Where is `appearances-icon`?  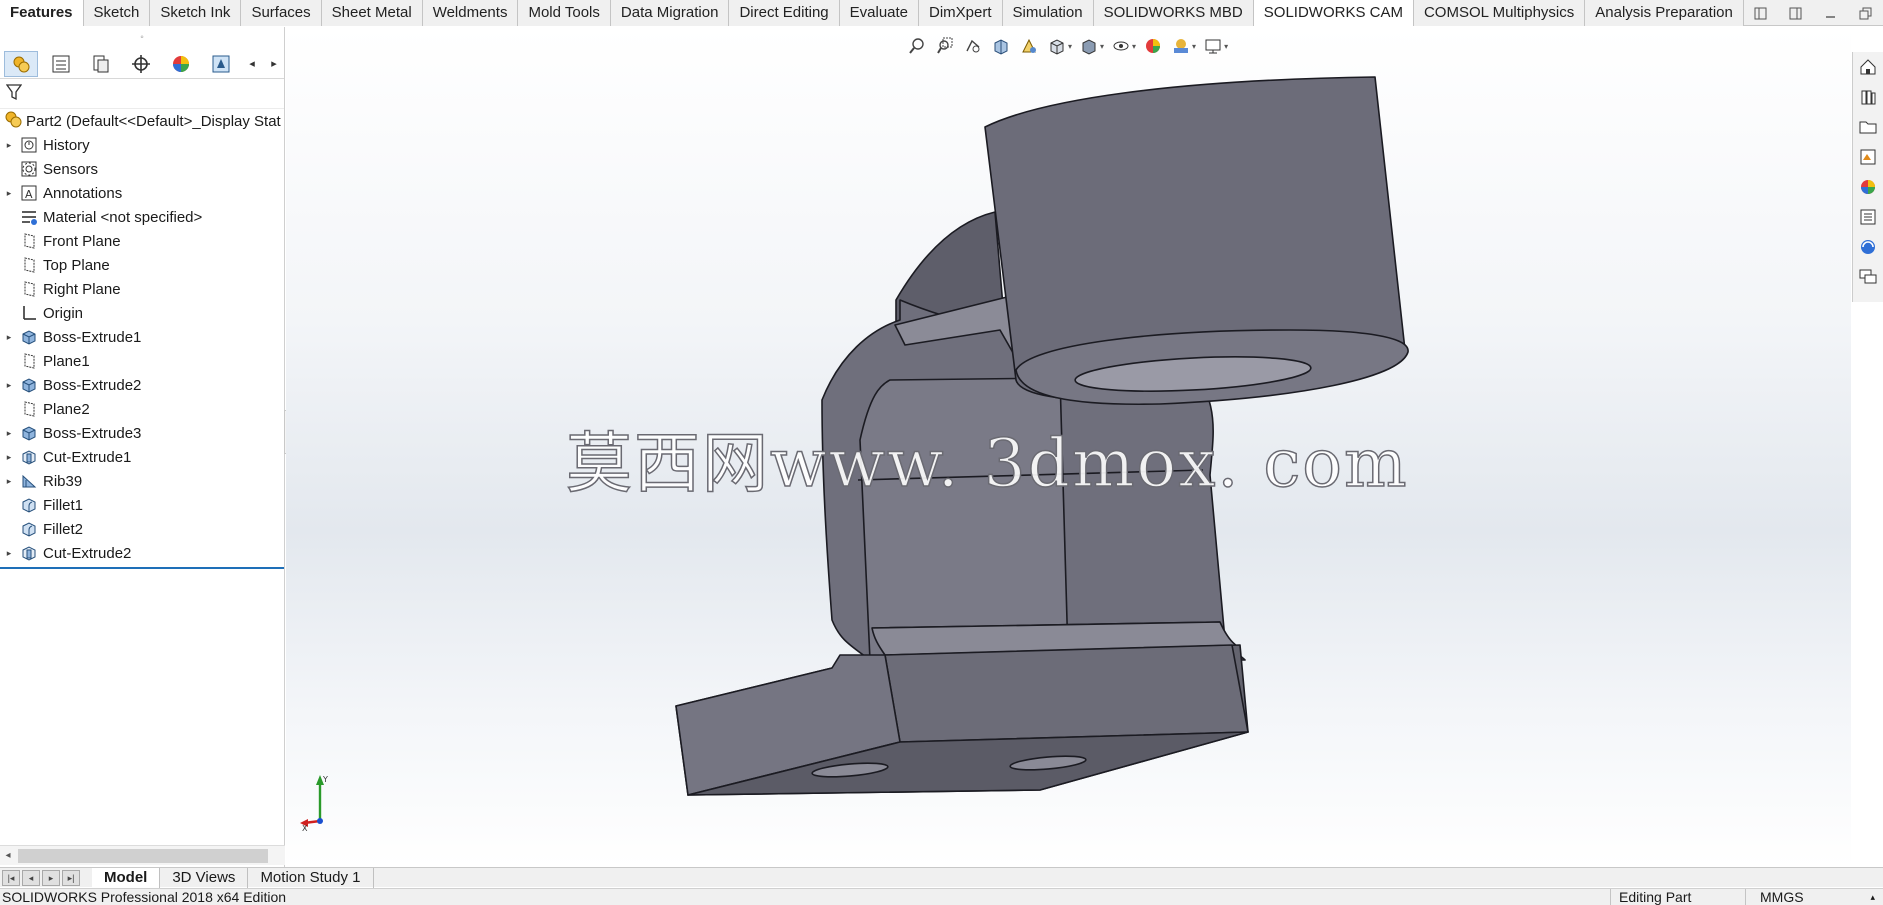 appearances-icon is located at coordinates (1868, 187).